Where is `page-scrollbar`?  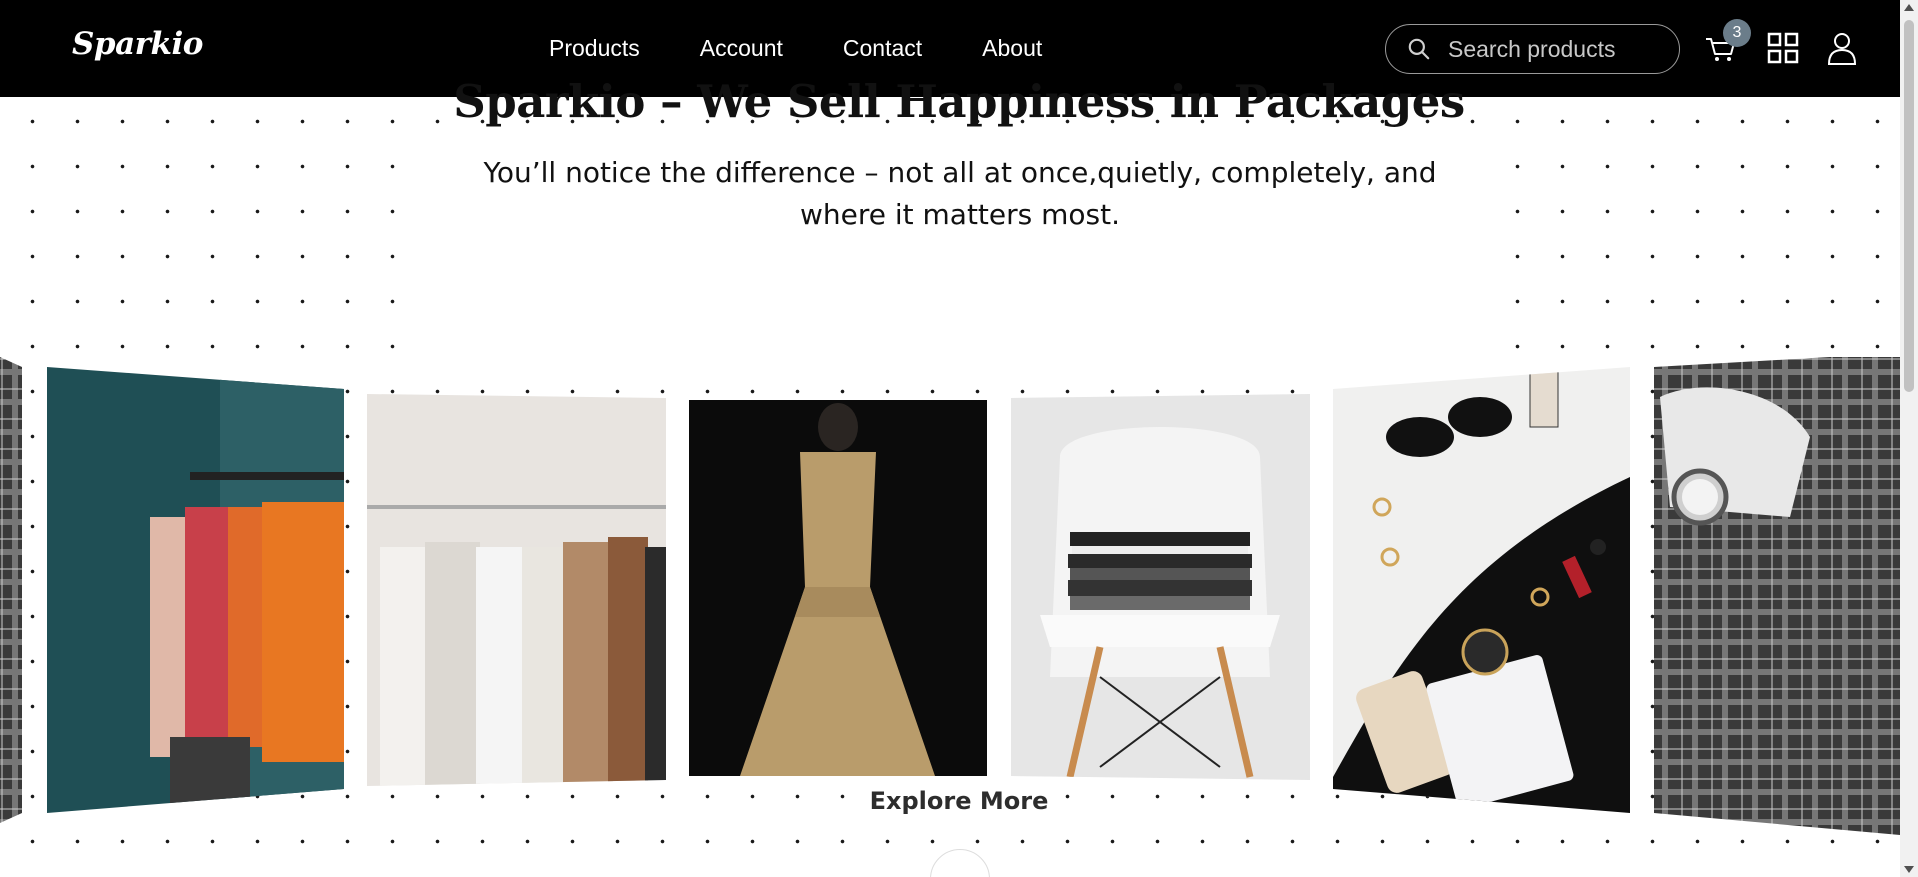
page-scrollbar is located at coordinates (1909, 438).